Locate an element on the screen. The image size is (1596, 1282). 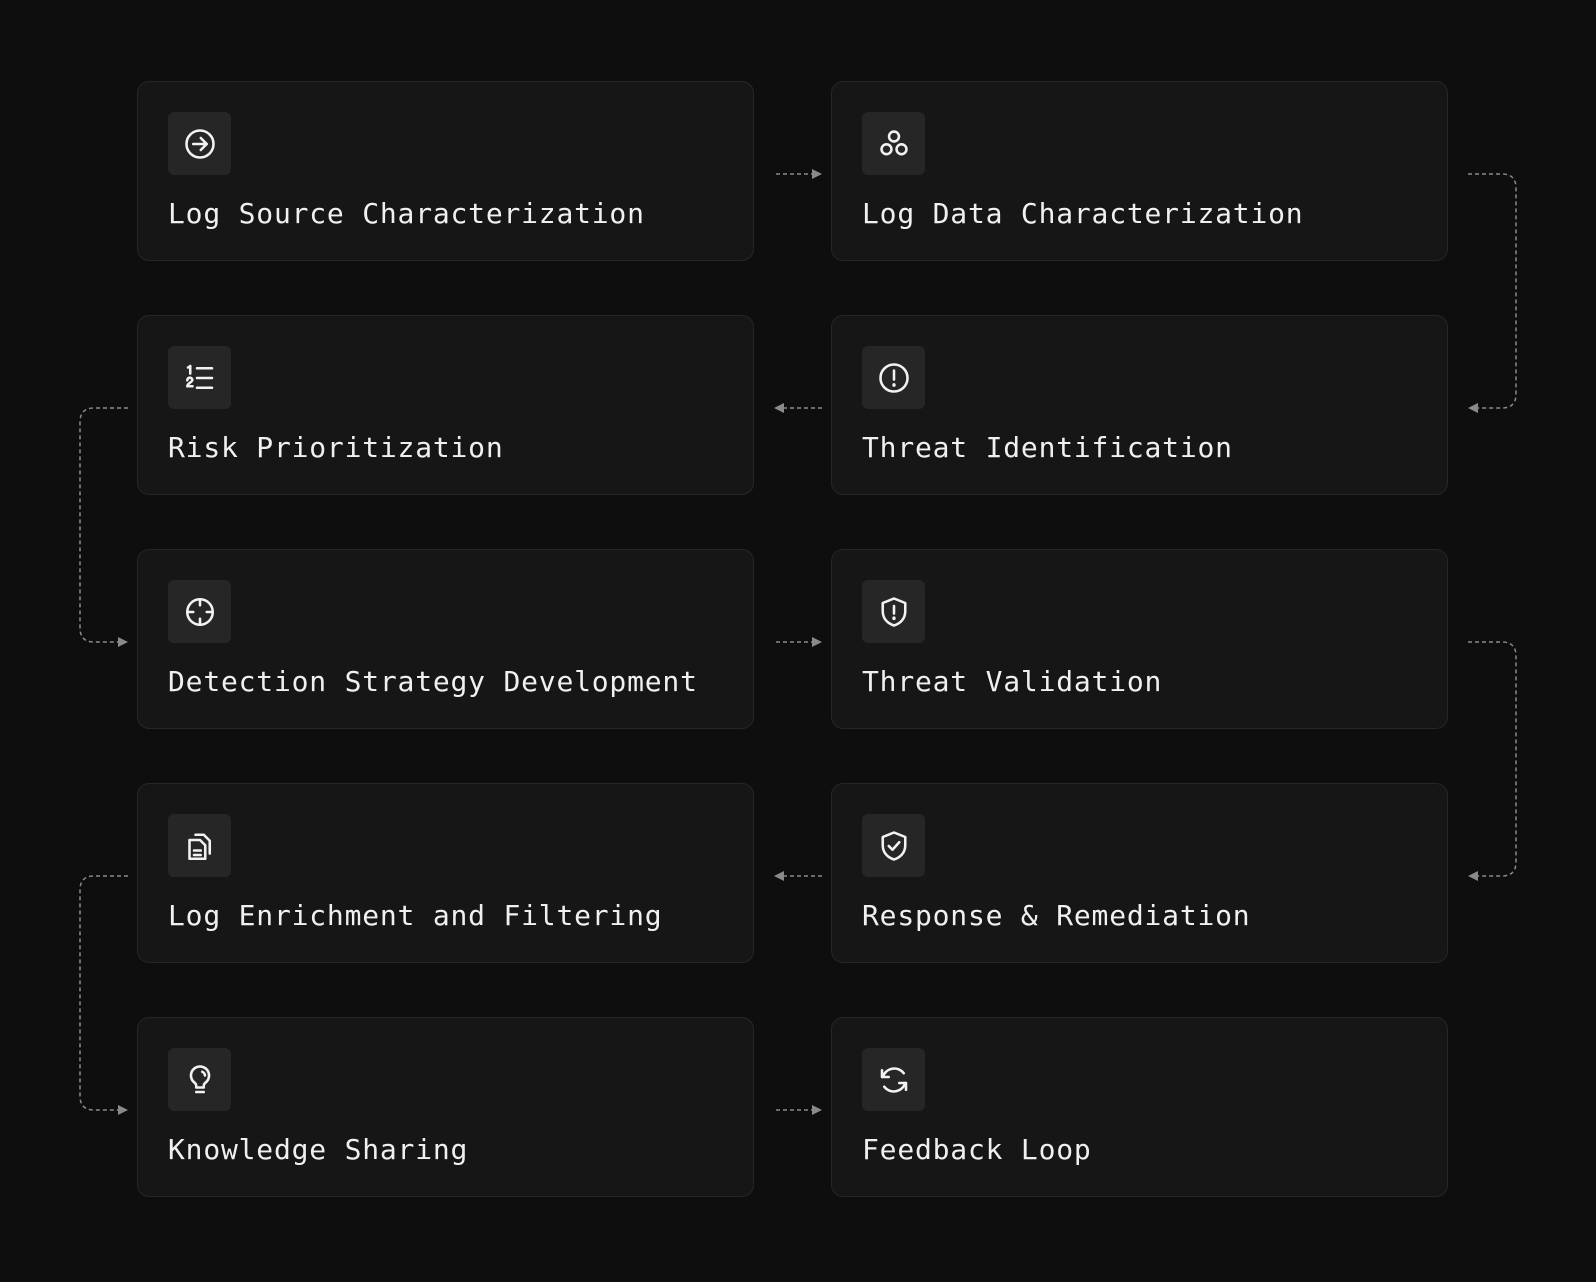
numbered-list-icon is located at coordinates (199, 377).